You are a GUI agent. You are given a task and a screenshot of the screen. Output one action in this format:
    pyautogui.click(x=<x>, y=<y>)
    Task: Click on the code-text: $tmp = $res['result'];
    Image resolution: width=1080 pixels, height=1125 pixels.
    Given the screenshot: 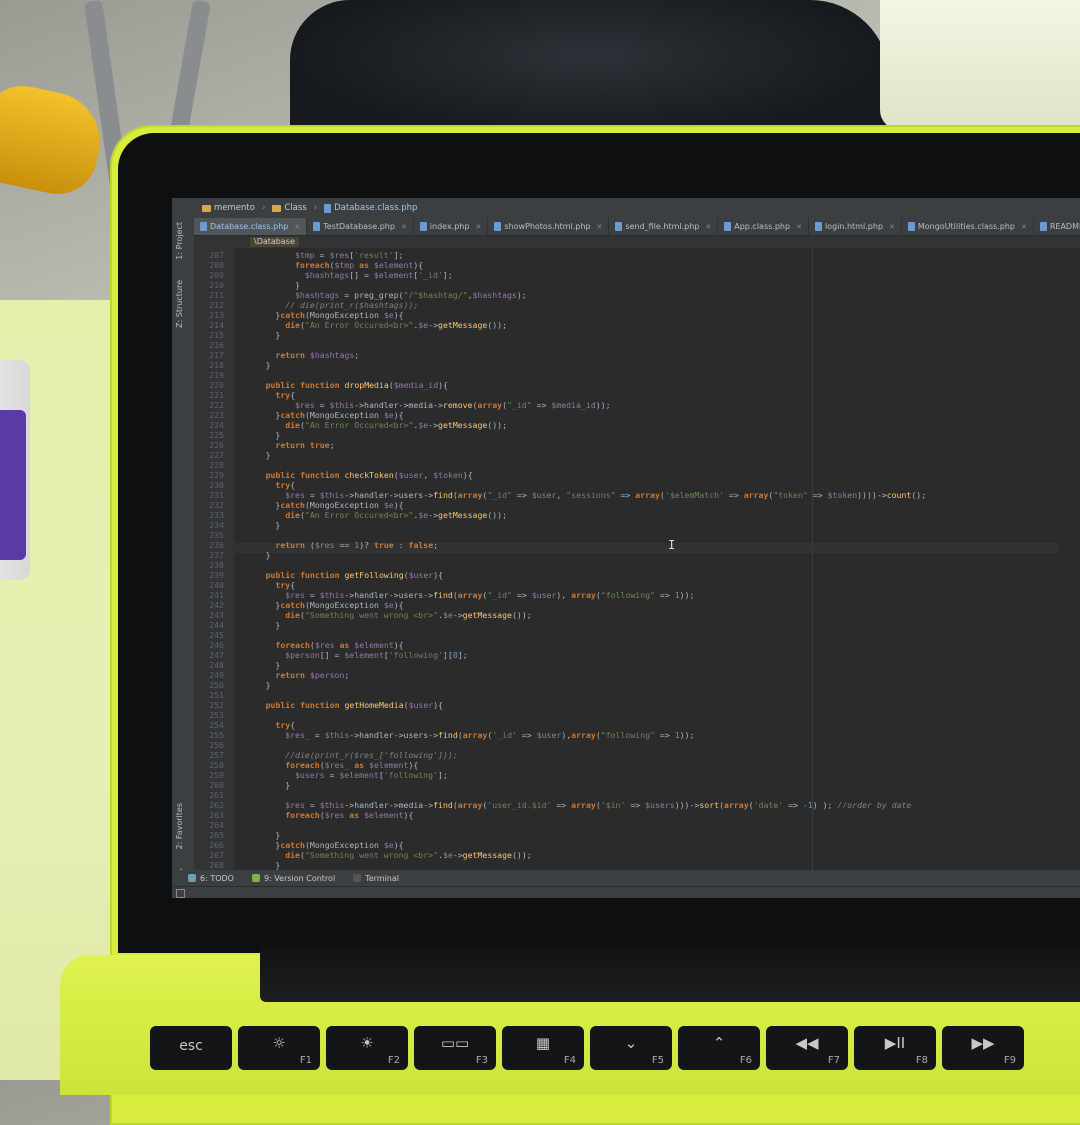 What is the action you would take?
    pyautogui.click(x=349, y=255)
    